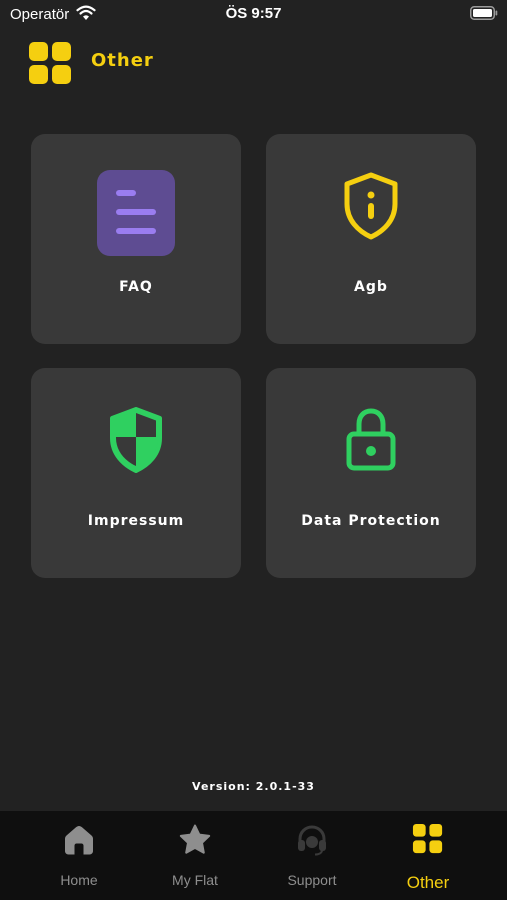 Image resolution: width=507 pixels, height=900 pixels. Describe the element at coordinates (253, 786) in the screenshot. I see `version-label: Version: 2.0.1-33` at that location.